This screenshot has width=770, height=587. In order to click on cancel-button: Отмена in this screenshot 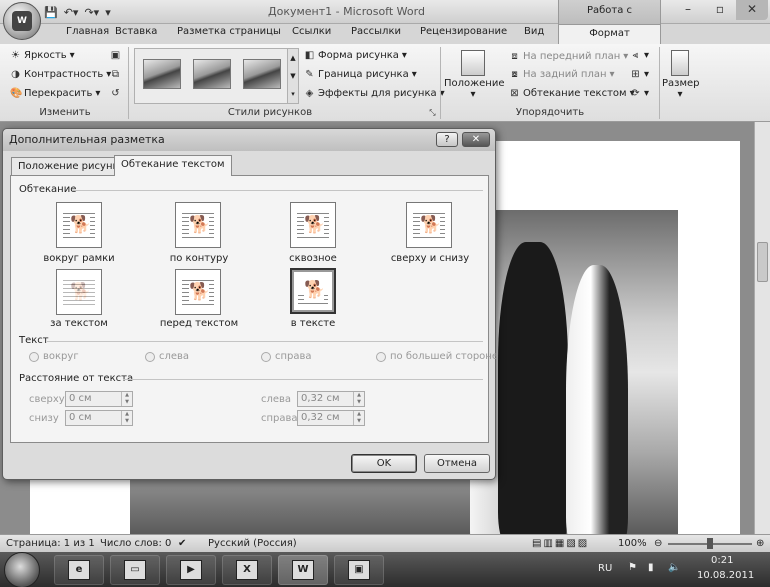, I will do `click(457, 463)`.